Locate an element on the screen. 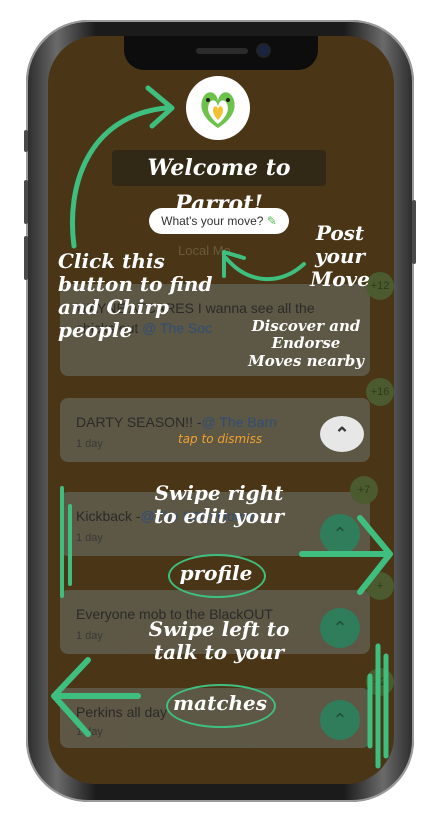  dismiss-hint: tap to dismiss is located at coordinates (220, 439).